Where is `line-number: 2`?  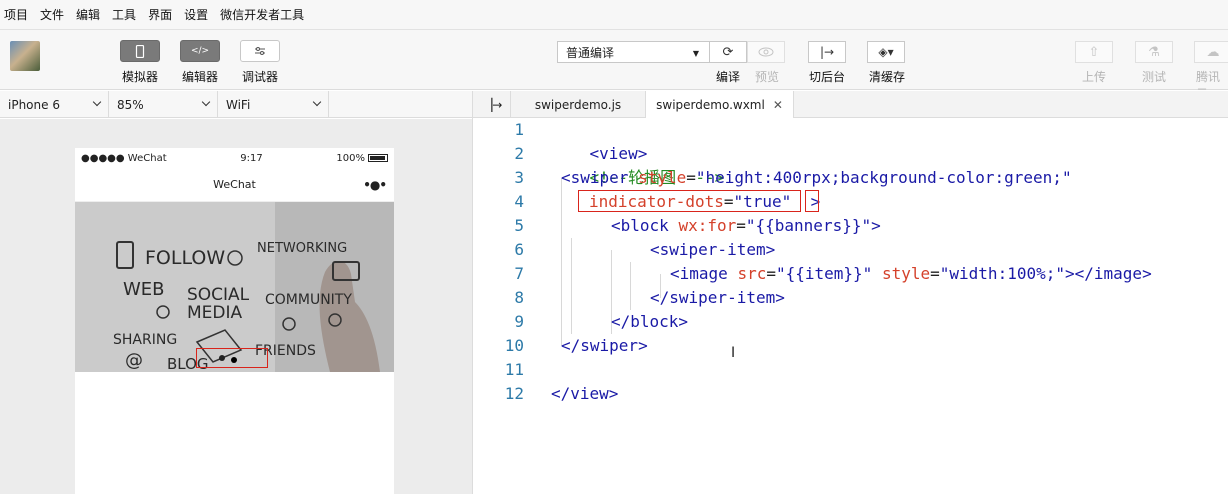 line-number: 2 is located at coordinates (519, 153).